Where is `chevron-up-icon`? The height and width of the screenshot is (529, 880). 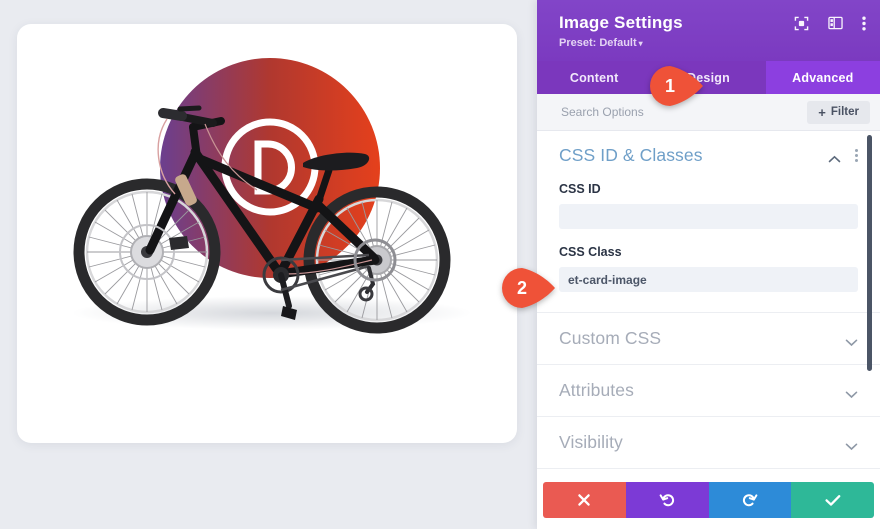
chevron-up-icon is located at coordinates (834, 157).